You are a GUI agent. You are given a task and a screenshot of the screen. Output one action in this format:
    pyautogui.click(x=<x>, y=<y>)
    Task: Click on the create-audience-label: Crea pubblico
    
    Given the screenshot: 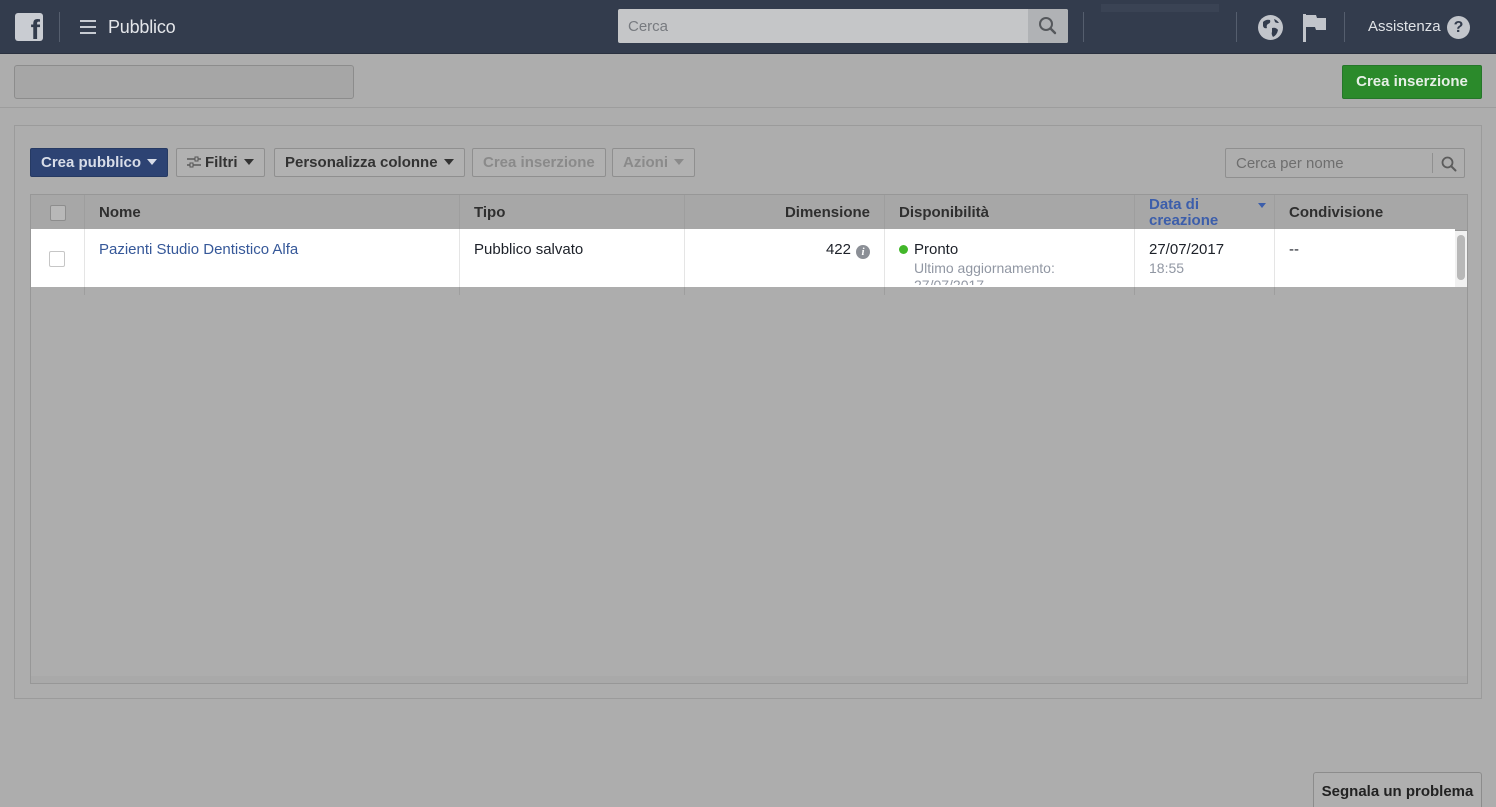 What is the action you would take?
    pyautogui.click(x=91, y=162)
    